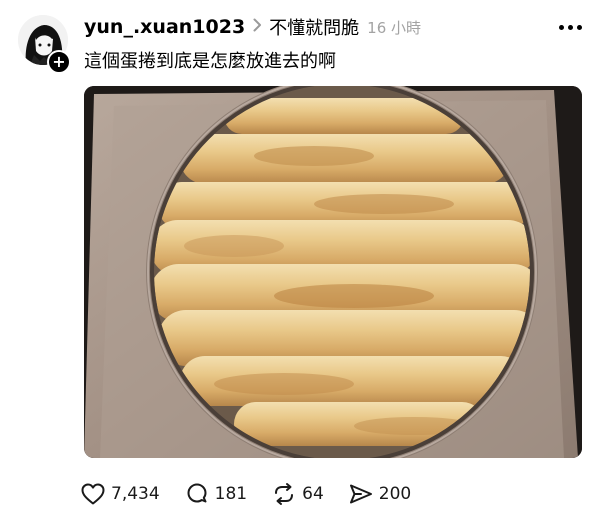 This screenshot has width=600, height=523. I want to click on repost-count: 64, so click(313, 494).